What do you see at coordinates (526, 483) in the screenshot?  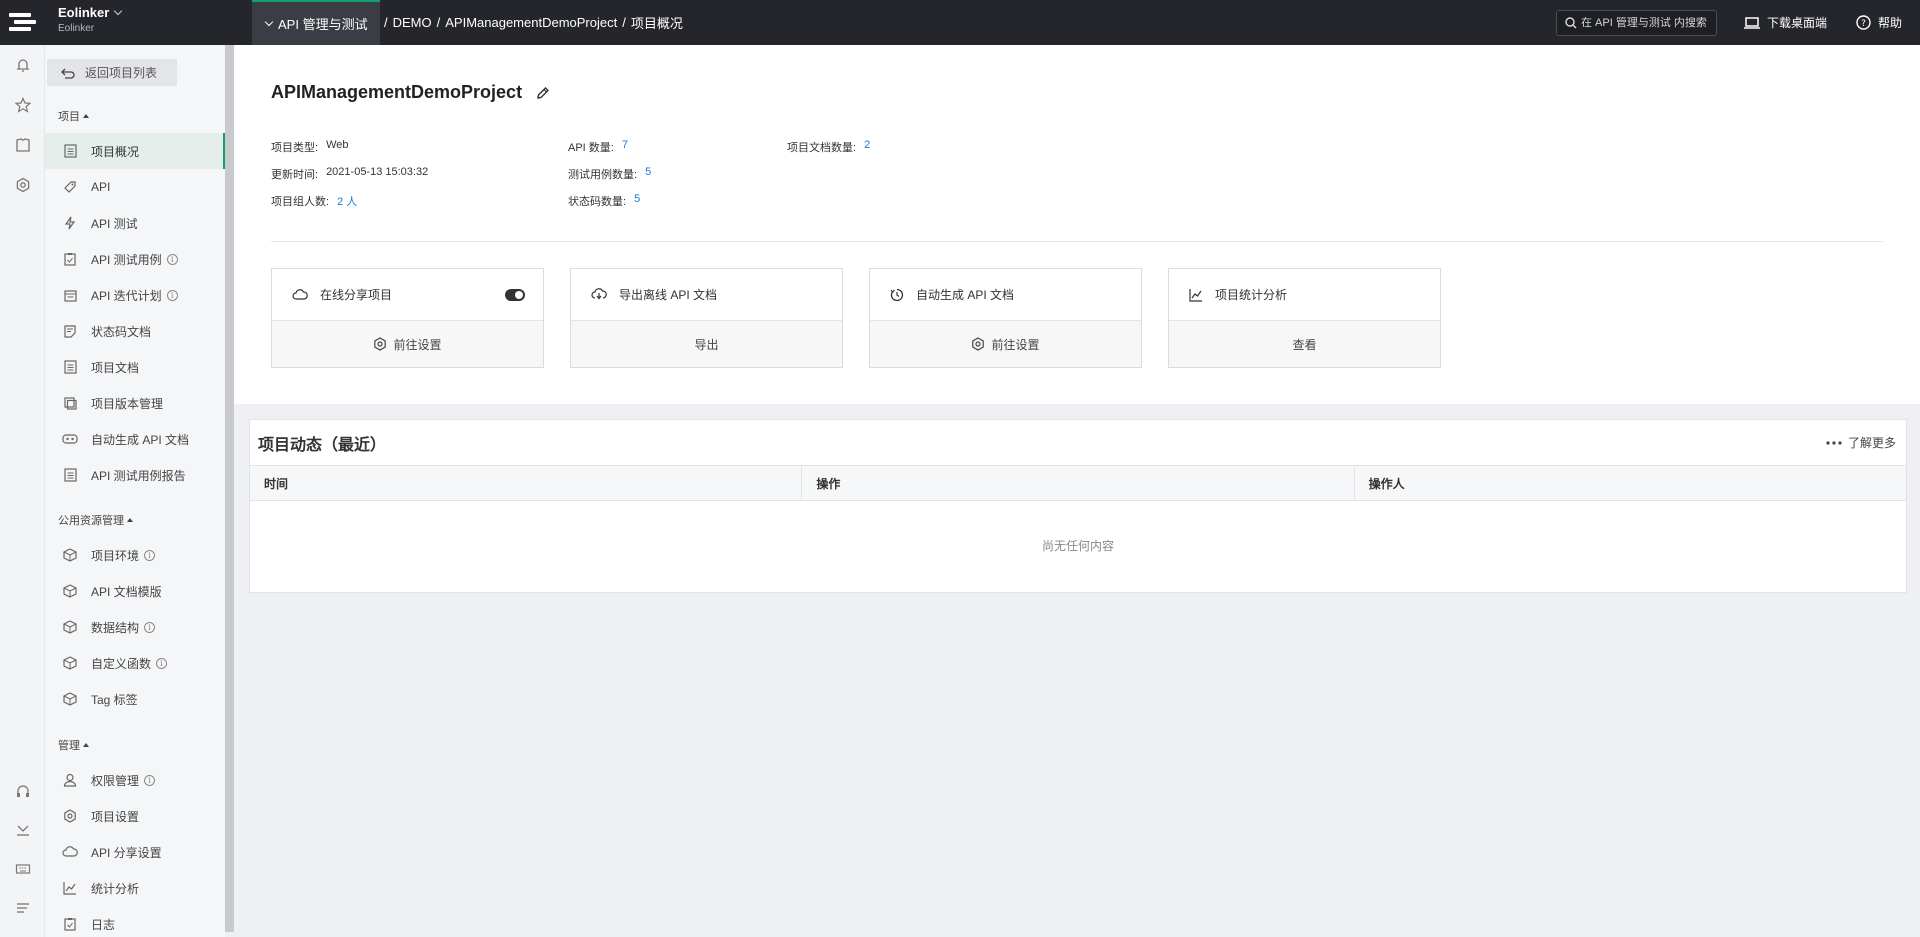 I see `column-header-time: 时间` at bounding box center [526, 483].